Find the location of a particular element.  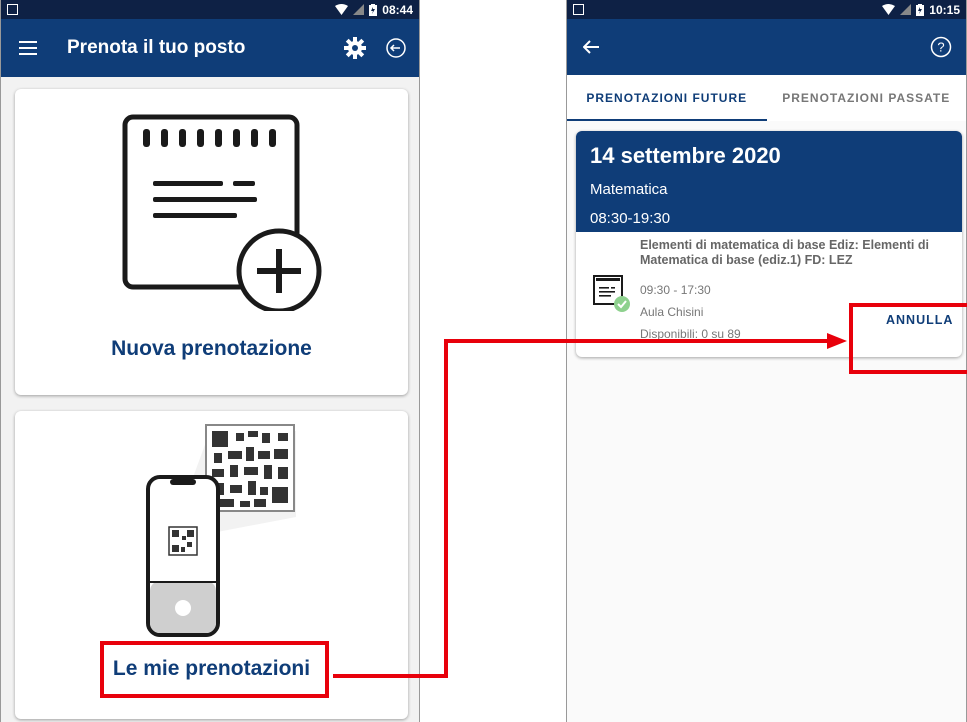

status-bar: 08:44 is located at coordinates (210, 9).